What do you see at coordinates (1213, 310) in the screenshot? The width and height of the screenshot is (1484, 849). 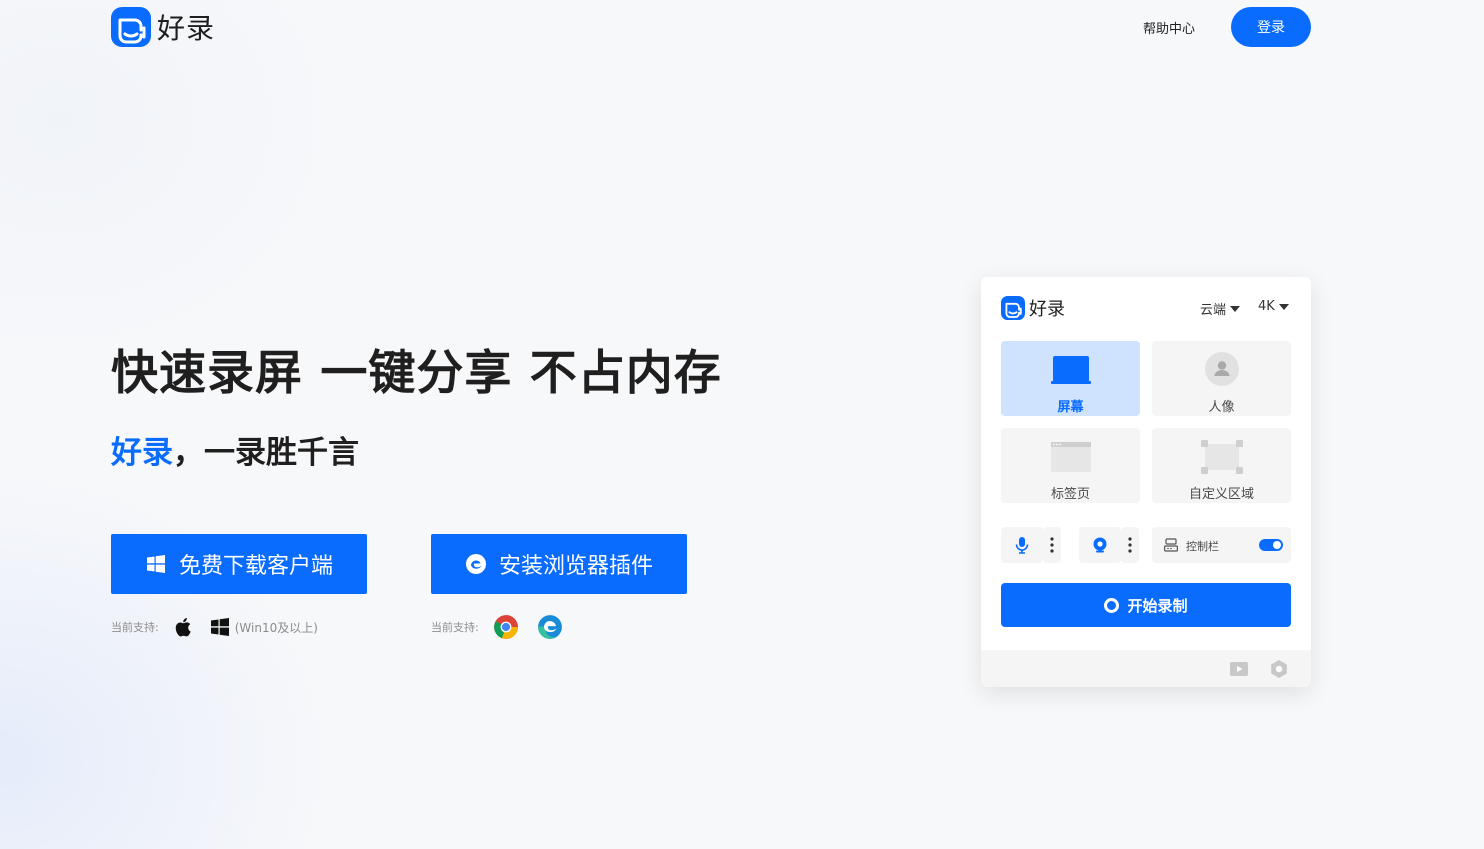 I see `storage-value: 云端` at bounding box center [1213, 310].